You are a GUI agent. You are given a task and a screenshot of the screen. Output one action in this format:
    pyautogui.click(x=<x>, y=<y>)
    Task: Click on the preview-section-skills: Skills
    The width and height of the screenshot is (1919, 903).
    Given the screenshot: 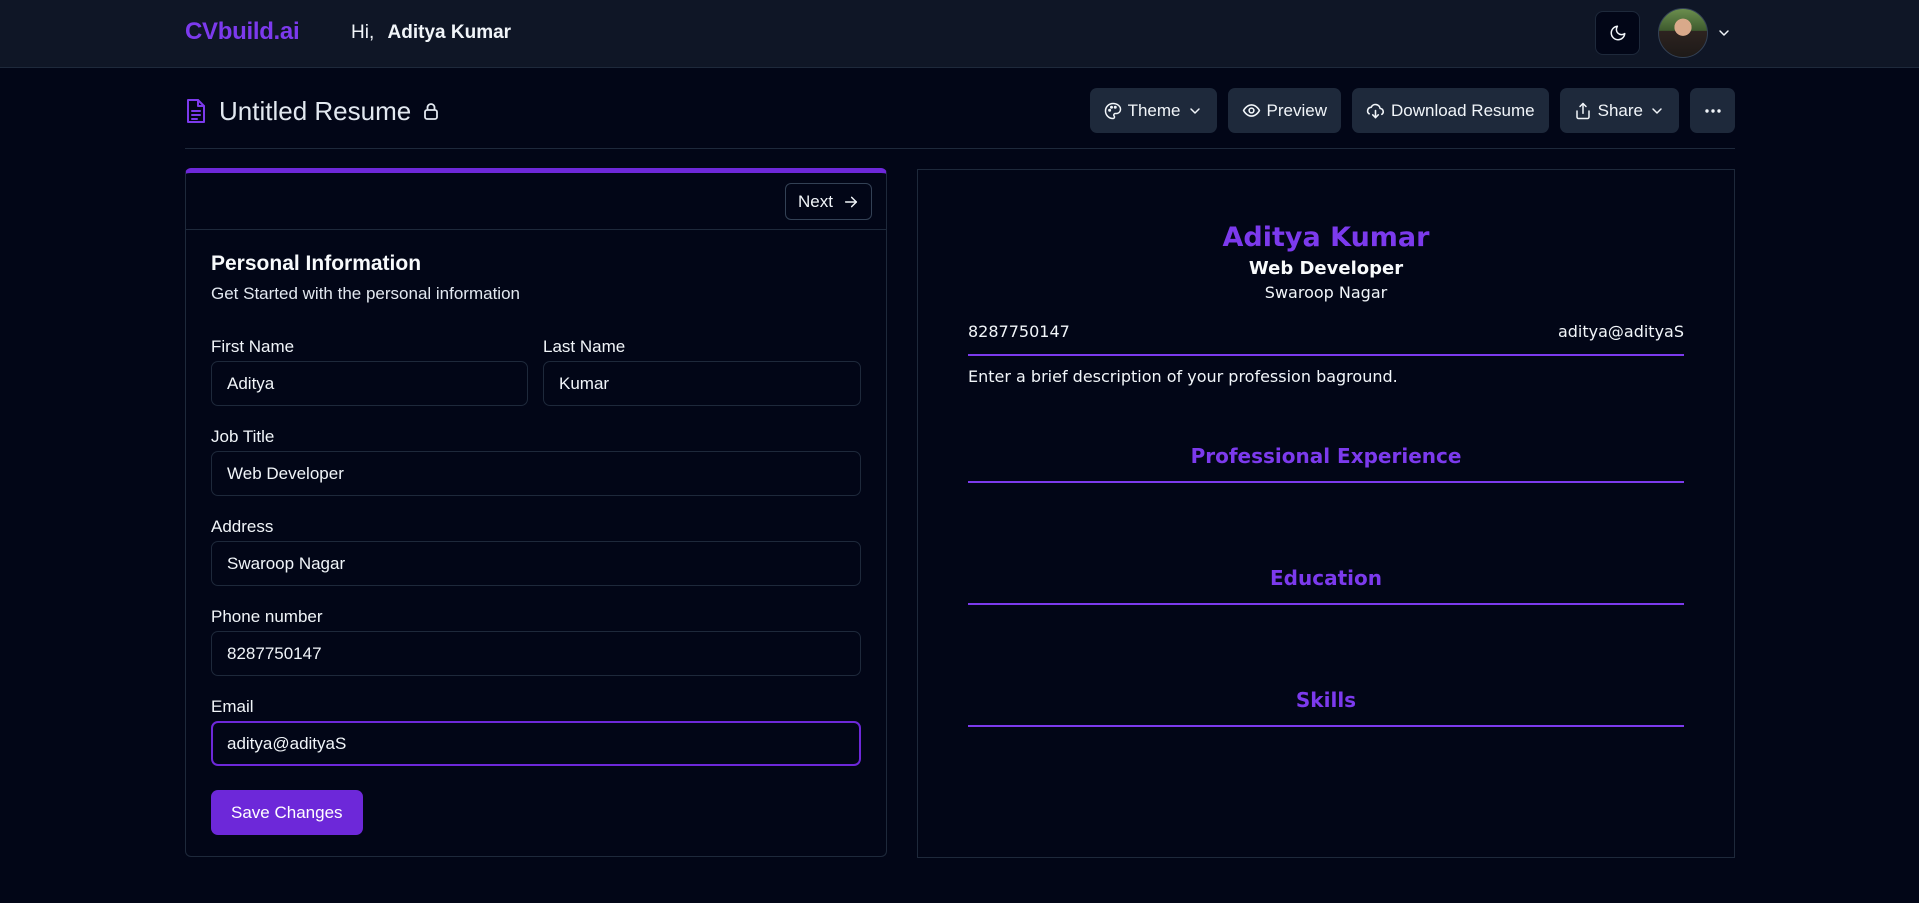 What is the action you would take?
    pyautogui.click(x=1326, y=700)
    